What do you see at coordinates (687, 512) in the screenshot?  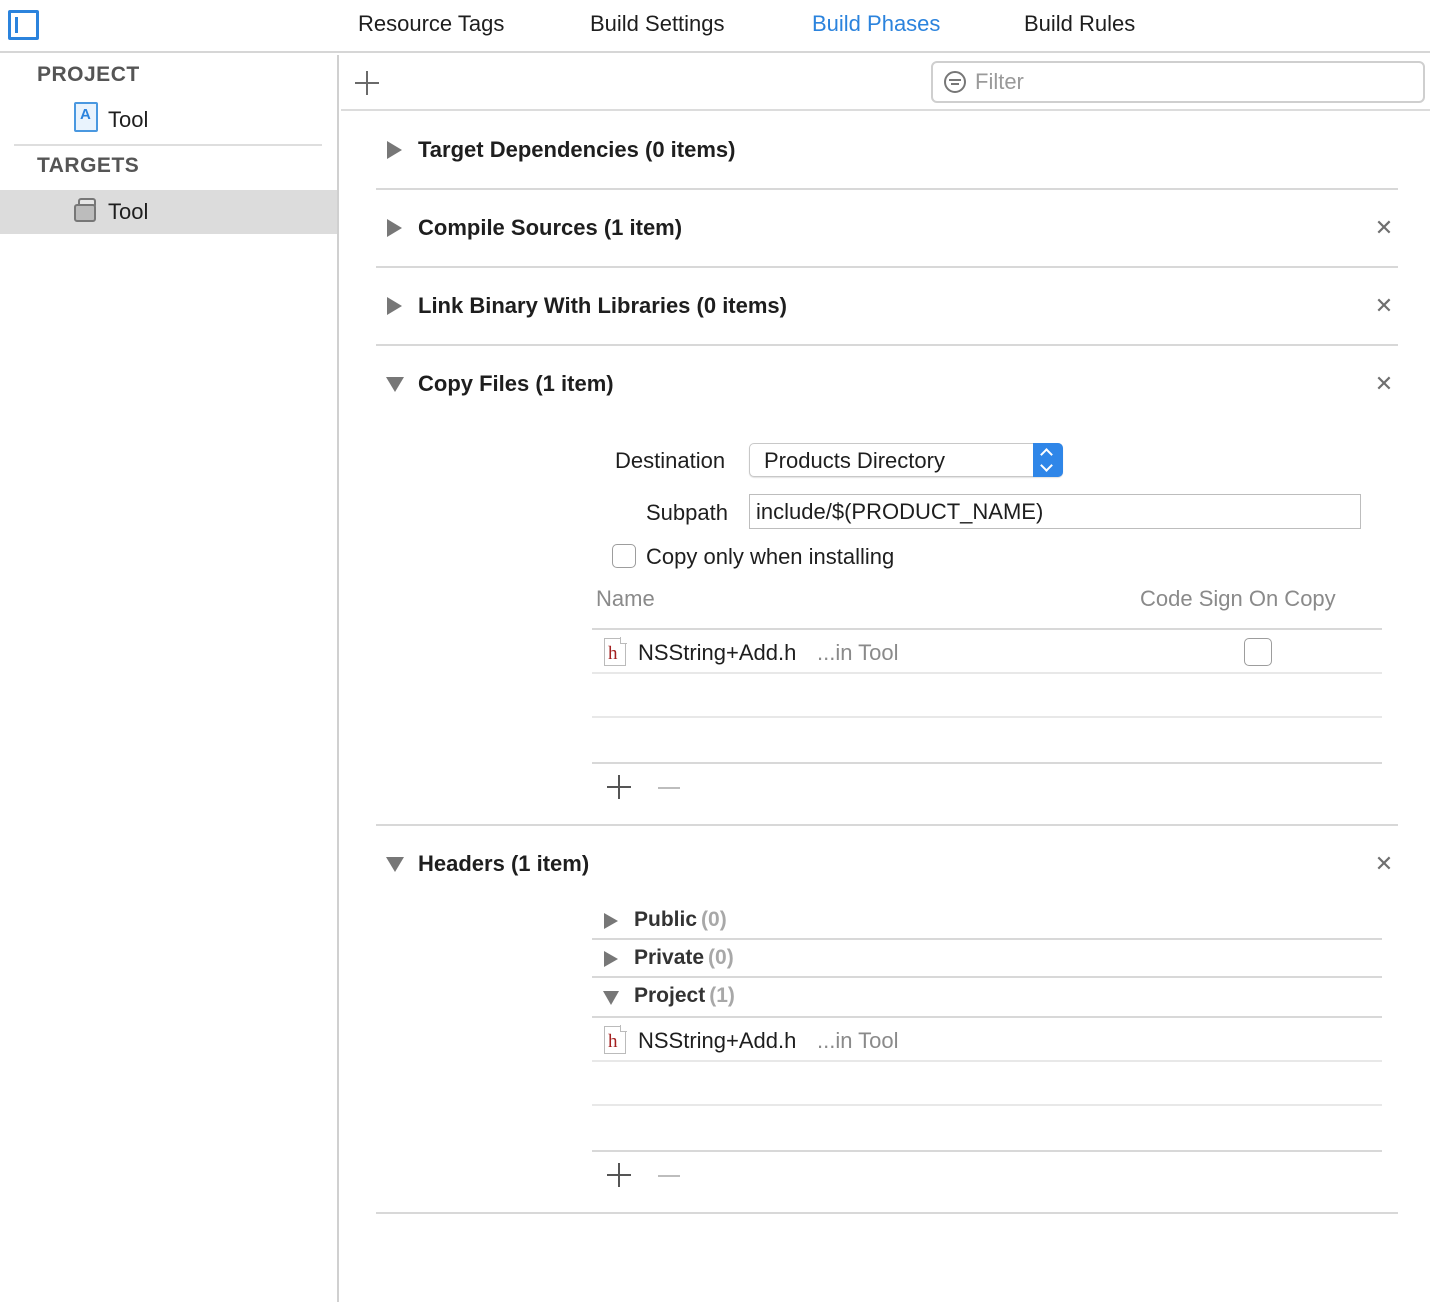 I see `subpath-label: Subpath` at bounding box center [687, 512].